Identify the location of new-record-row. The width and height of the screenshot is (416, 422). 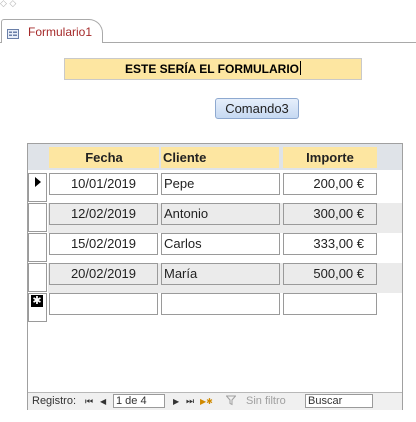
(225, 308).